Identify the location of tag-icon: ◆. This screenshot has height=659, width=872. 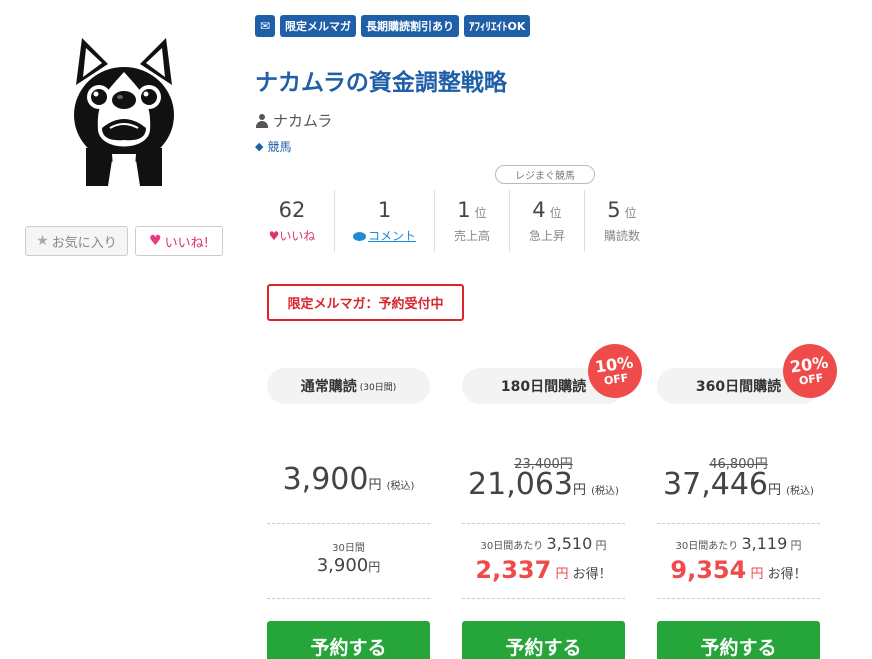
(259, 146).